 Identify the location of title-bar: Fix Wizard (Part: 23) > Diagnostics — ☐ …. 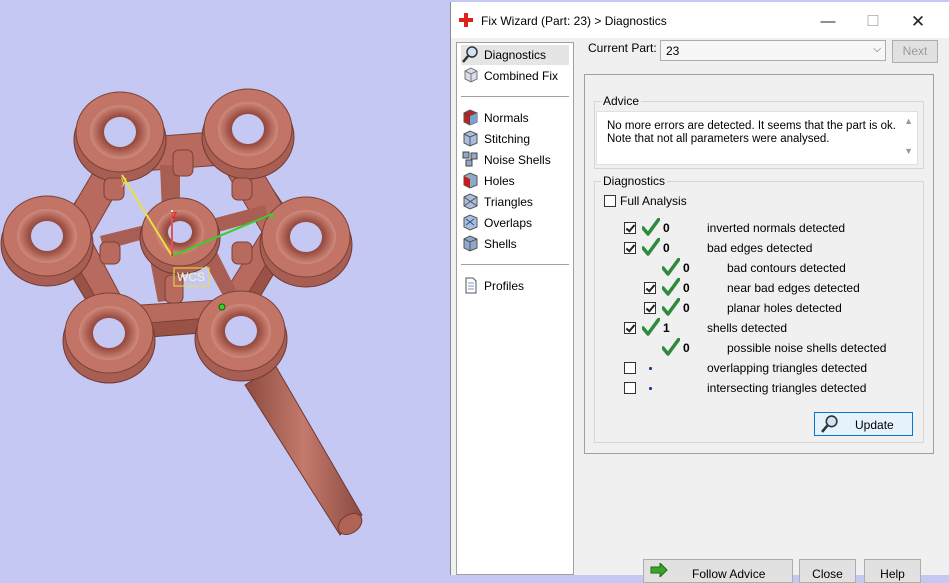
(700, 20).